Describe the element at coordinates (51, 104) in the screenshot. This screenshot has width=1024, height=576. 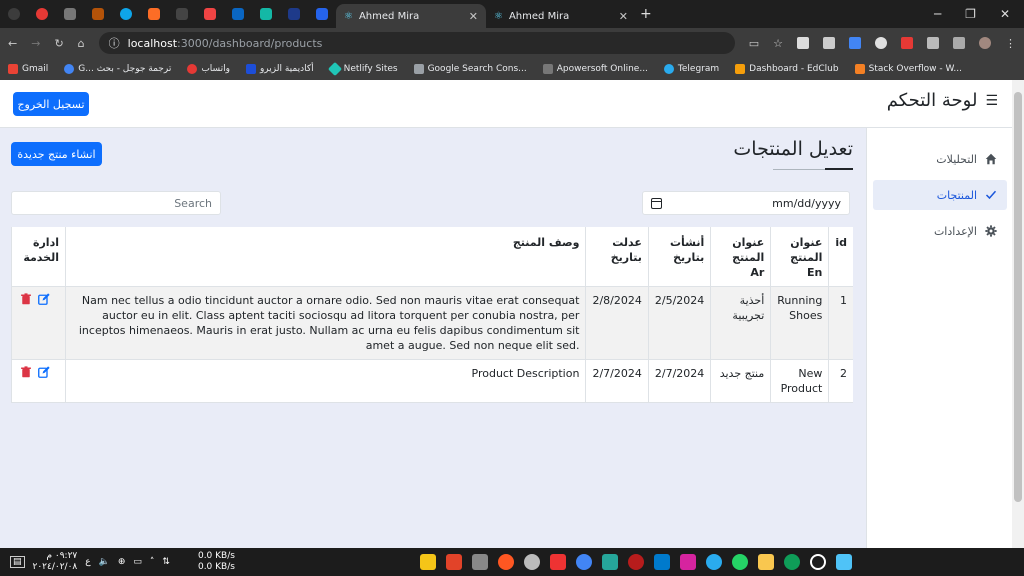
I see `logout-button: تسجيل الخروج` at that location.